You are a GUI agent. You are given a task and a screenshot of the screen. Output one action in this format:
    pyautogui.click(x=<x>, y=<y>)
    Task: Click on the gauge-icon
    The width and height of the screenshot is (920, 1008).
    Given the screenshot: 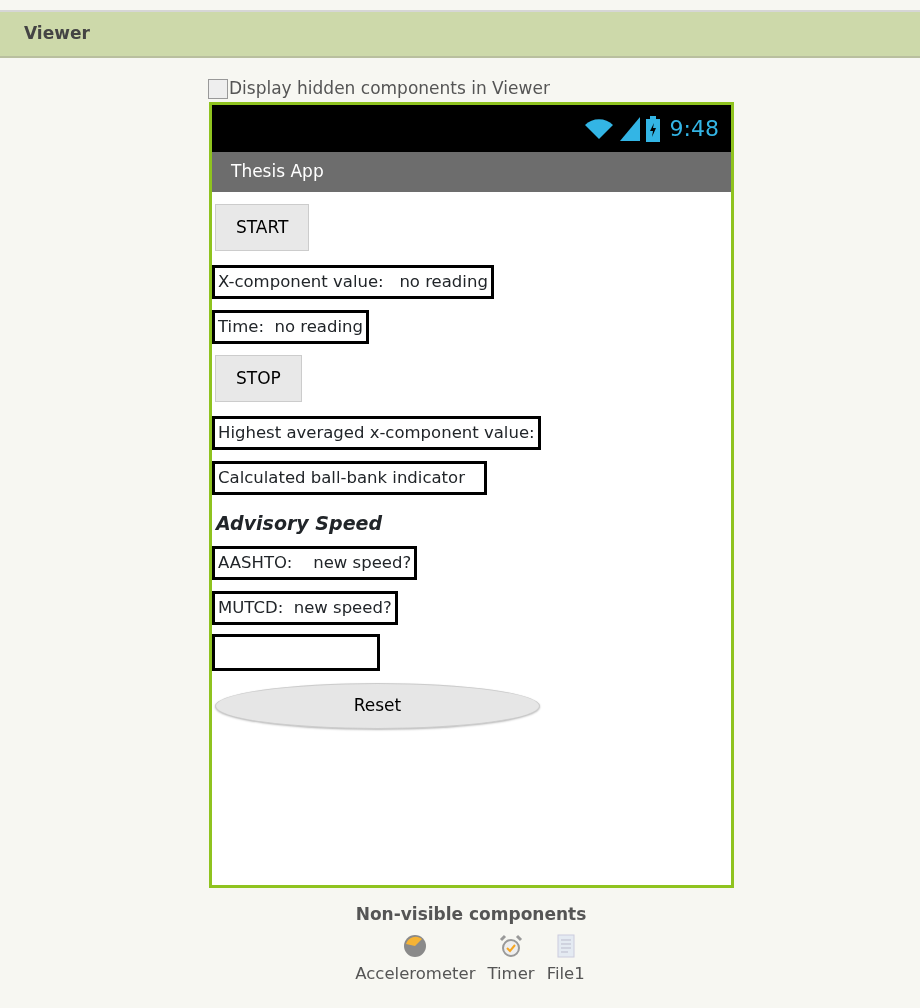 What is the action you would take?
    pyautogui.click(x=415, y=945)
    